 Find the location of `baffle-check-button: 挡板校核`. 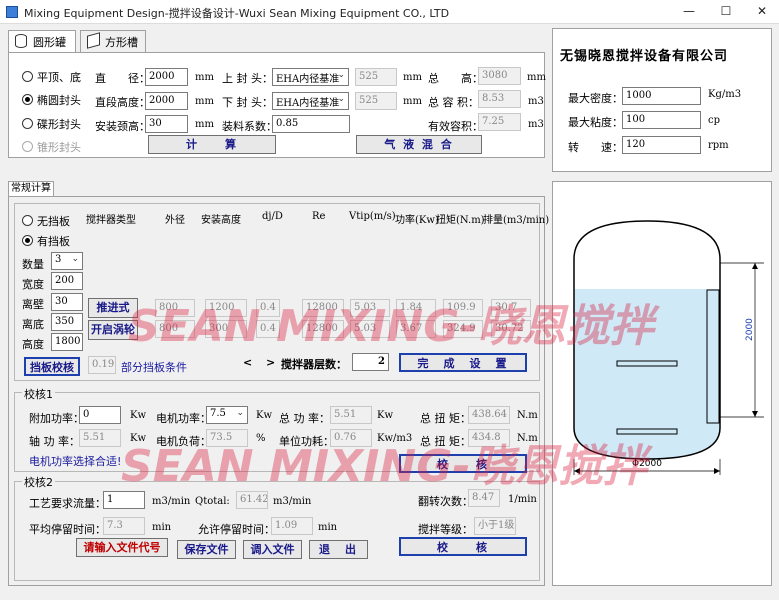

baffle-check-button: 挡板校核 is located at coordinates (52, 366).